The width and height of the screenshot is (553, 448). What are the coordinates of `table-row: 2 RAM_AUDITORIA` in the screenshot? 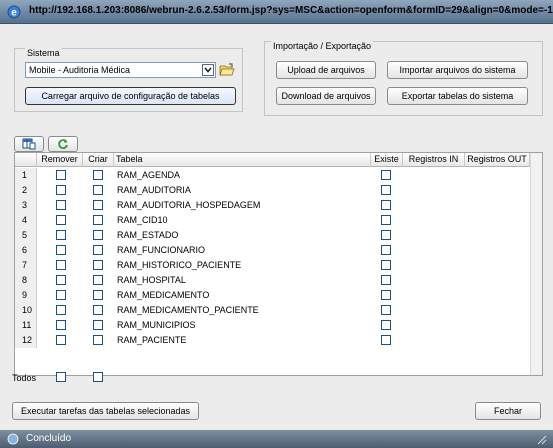 It's located at (278, 190).